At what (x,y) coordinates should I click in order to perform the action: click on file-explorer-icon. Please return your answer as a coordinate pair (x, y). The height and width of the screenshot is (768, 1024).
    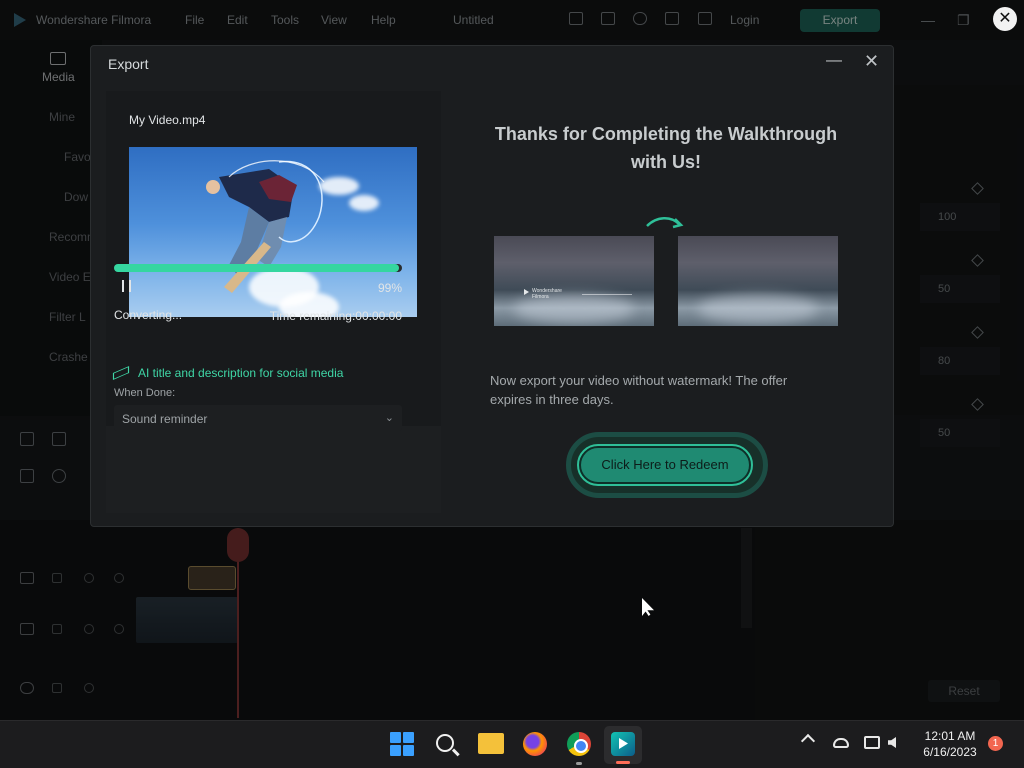
    Looking at the image, I should click on (491, 743).